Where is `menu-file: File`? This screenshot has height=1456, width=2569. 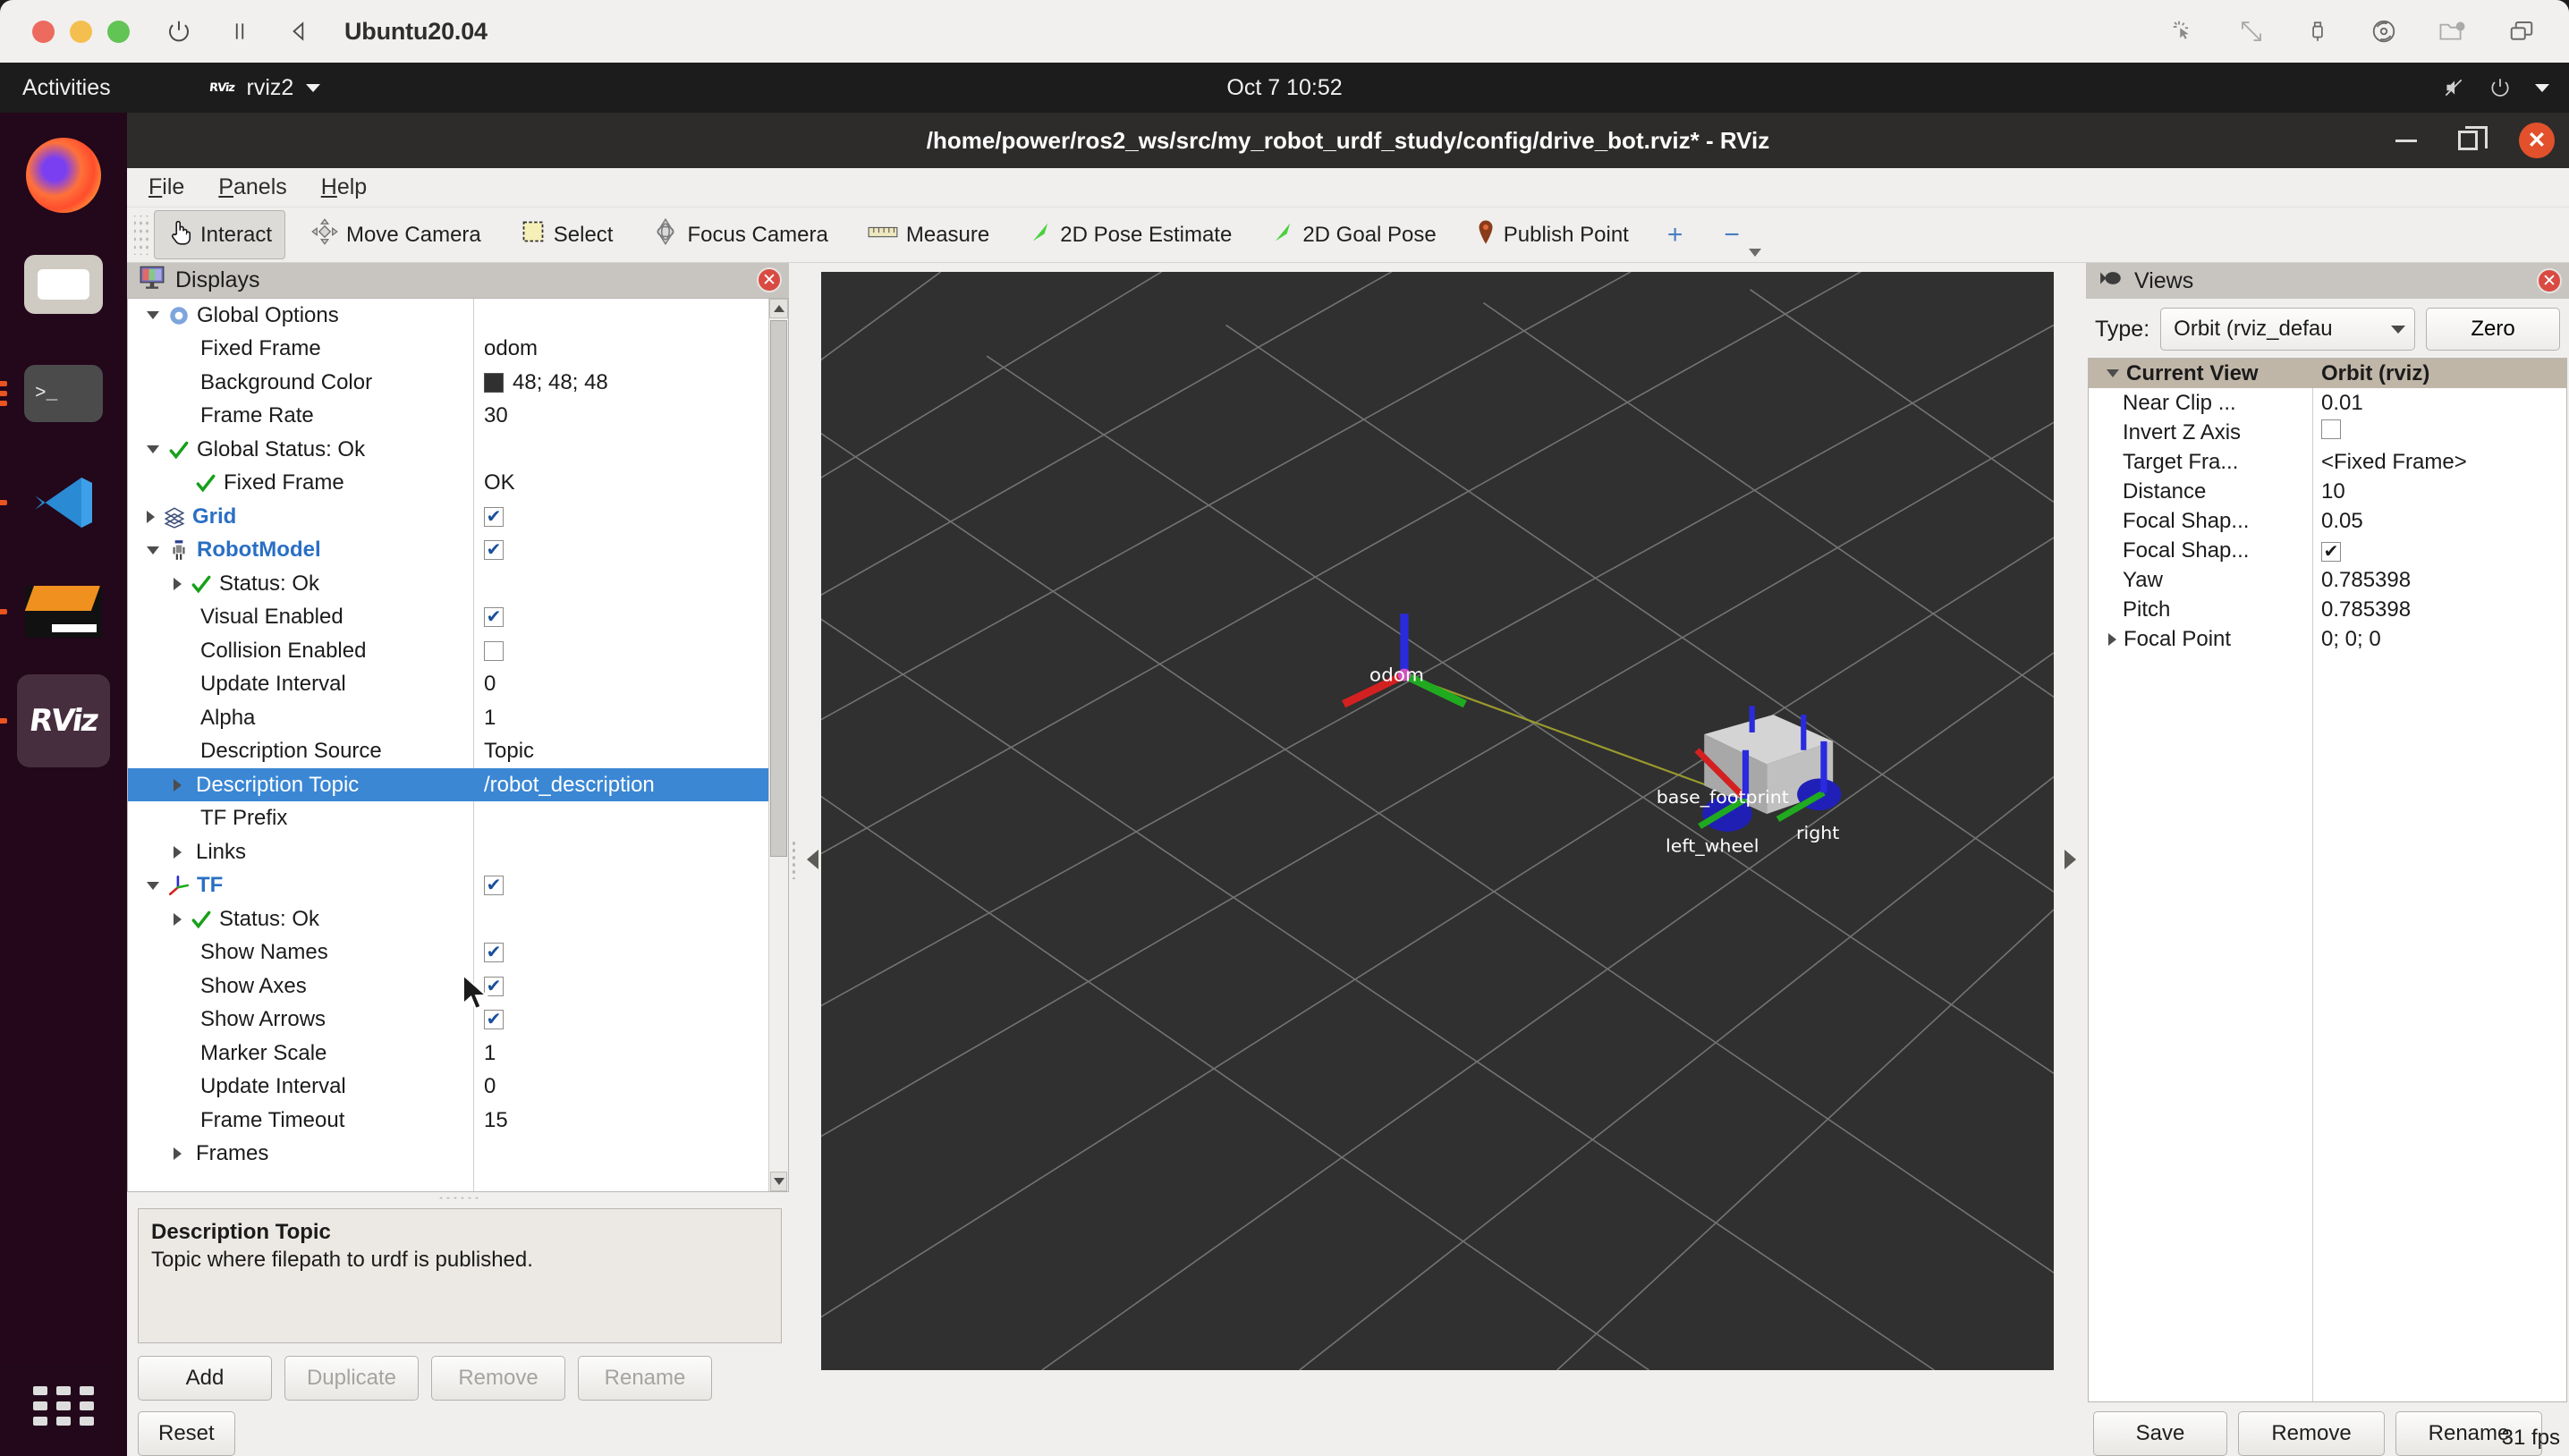 menu-file: File is located at coordinates (166, 187).